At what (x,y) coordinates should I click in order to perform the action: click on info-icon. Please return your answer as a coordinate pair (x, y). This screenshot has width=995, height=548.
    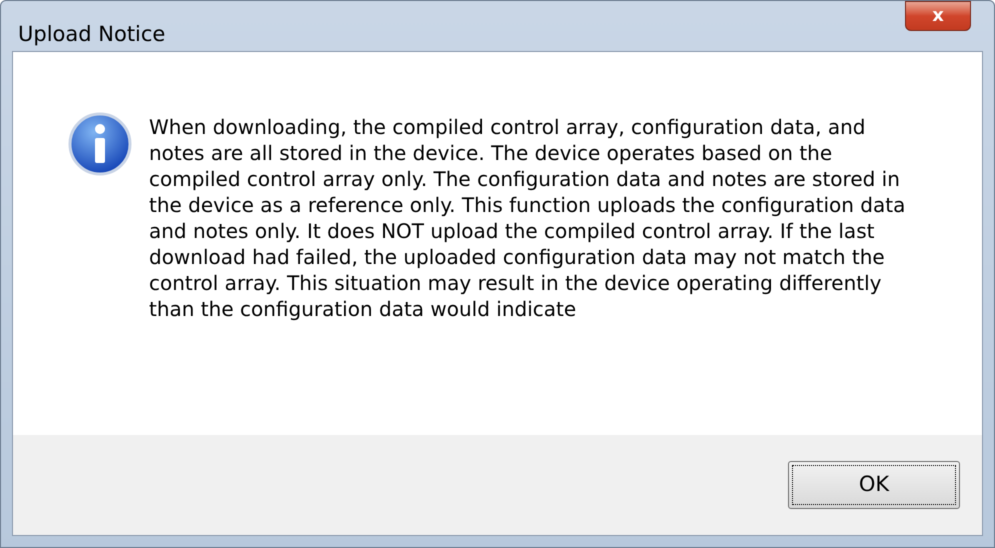
    Looking at the image, I should click on (100, 144).